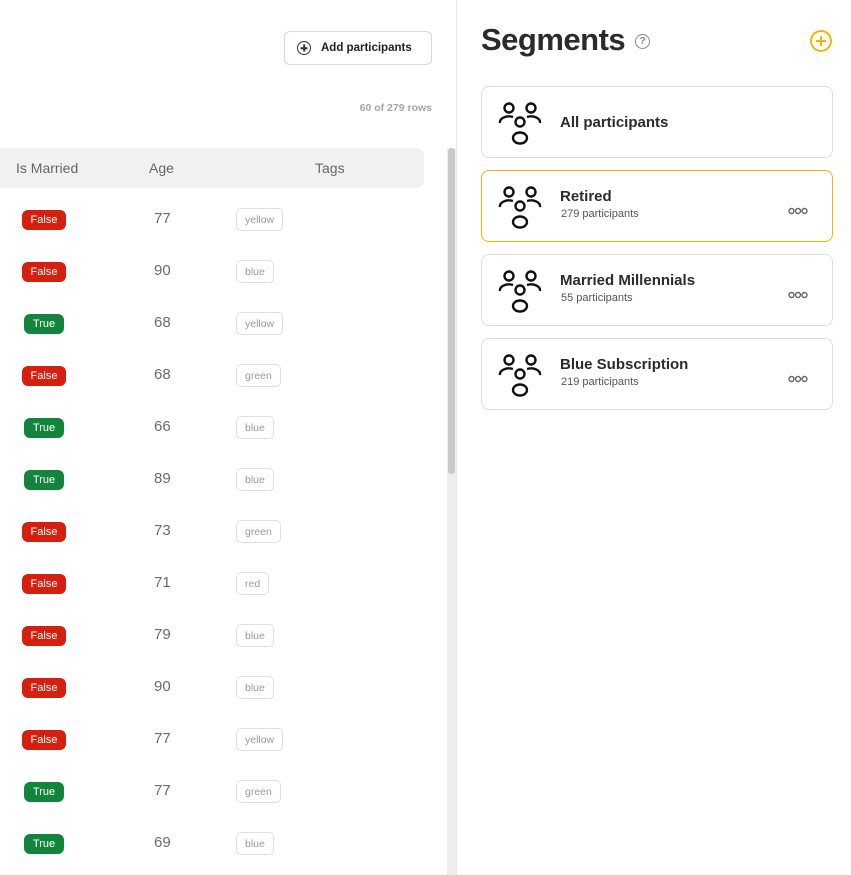  I want to click on segment-card: Blue Subscription 219 participants, so click(657, 374).